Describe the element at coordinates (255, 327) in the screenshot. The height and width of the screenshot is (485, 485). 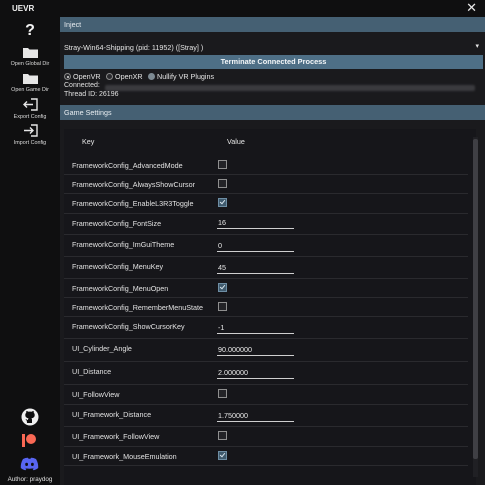
I see `row-text-input: -1` at that location.